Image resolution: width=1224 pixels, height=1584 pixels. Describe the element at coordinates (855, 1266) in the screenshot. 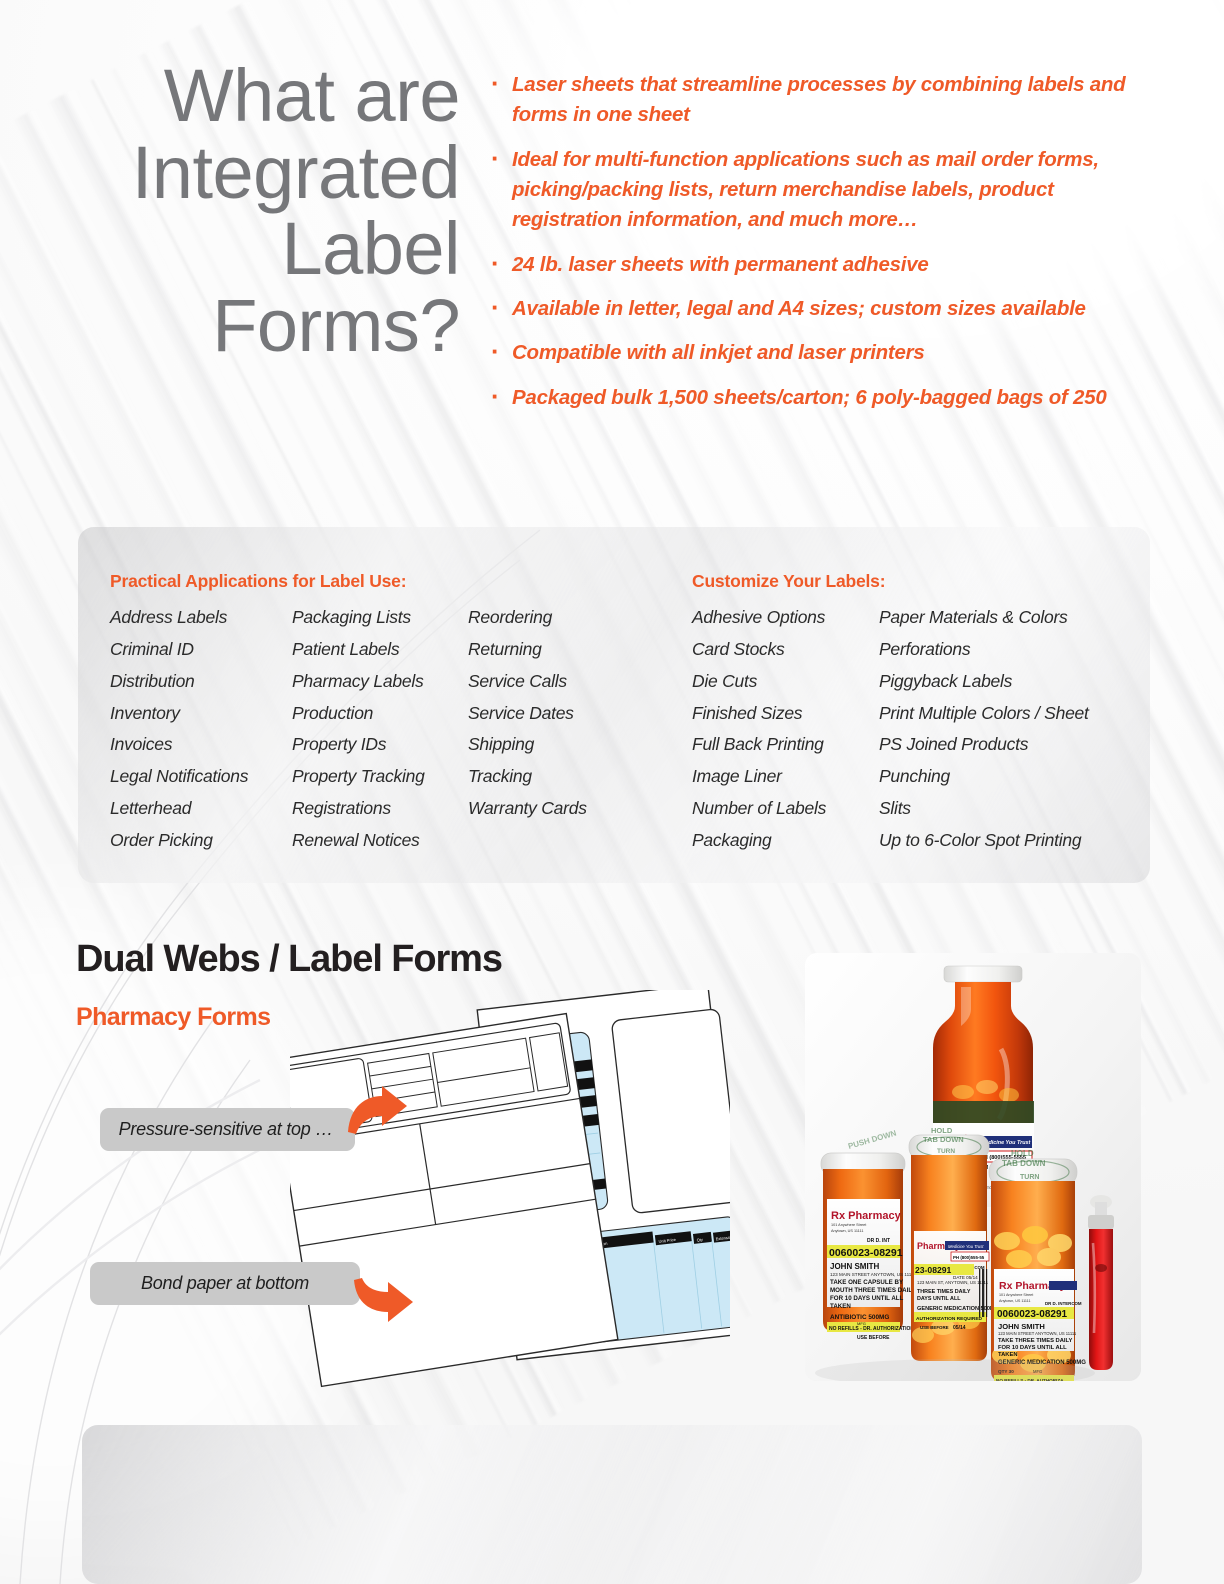

I see `label-patient-left: JOHN SMITH` at that location.